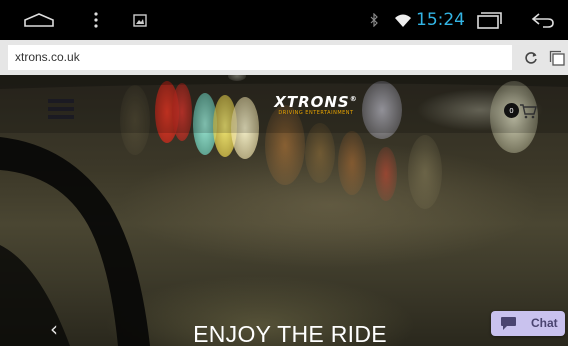  Describe the element at coordinates (290, 333) in the screenshot. I see `hero-title: ENJOY THE RIDE` at that location.